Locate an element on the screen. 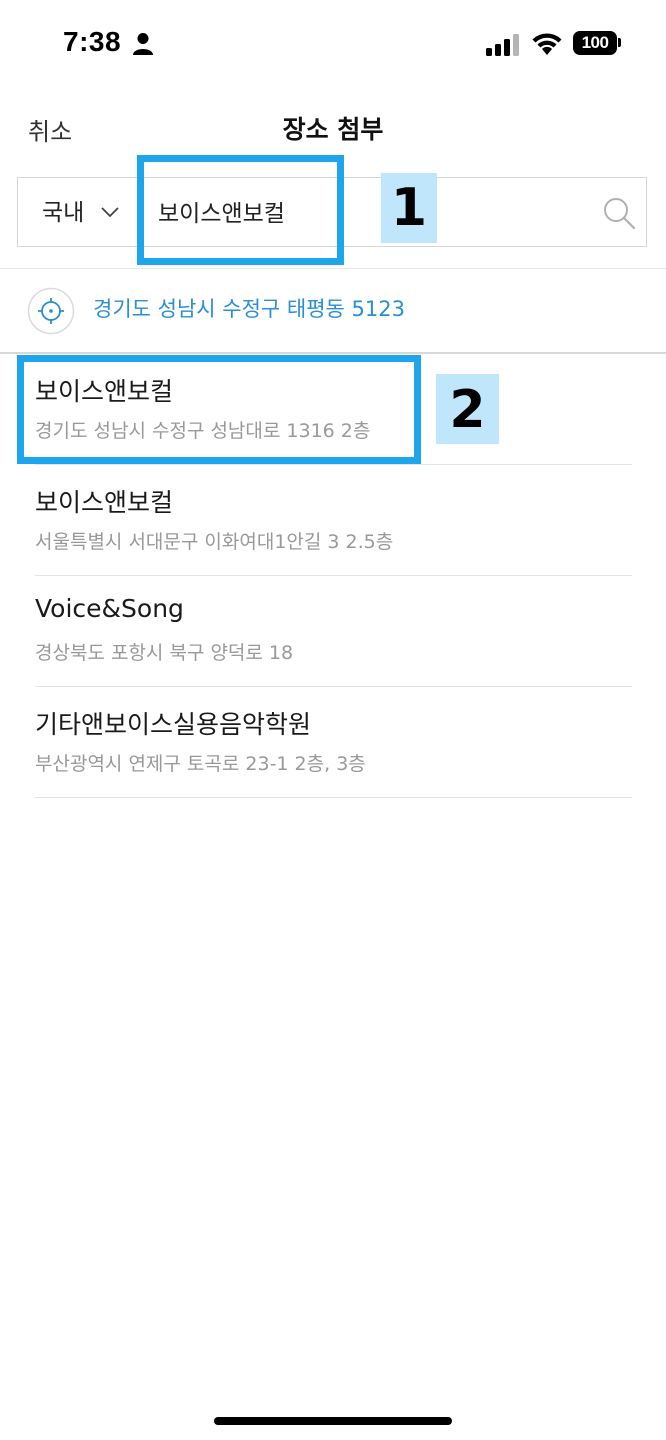  page-title: 장소 첨부 is located at coordinates (333, 129).